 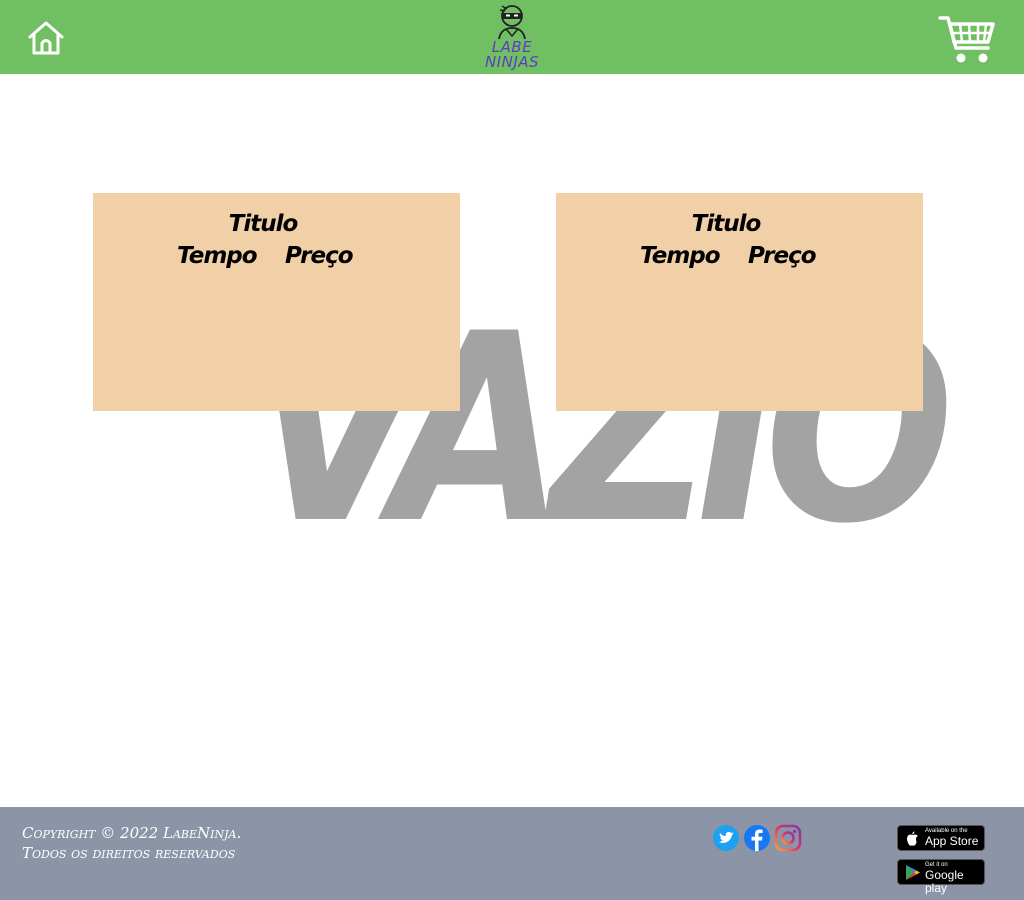 I want to click on google-play-badge: Get it on Google play, so click(x=941, y=877).